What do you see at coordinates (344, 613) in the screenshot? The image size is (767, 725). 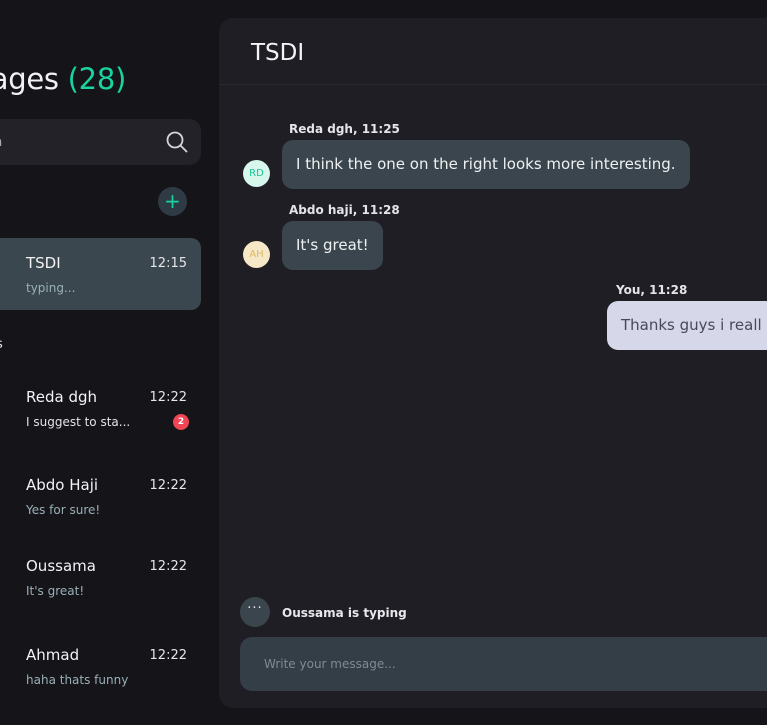 I see `typing-indicator: Oussama is typing` at bounding box center [344, 613].